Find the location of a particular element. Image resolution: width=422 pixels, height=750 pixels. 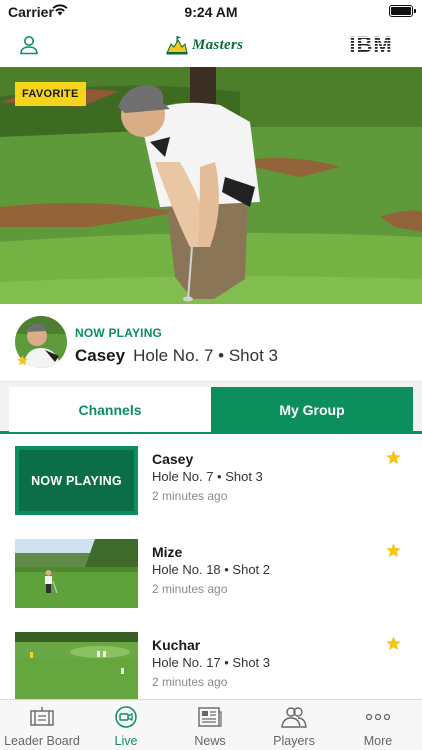

masters-logo is located at coordinates (177, 45).